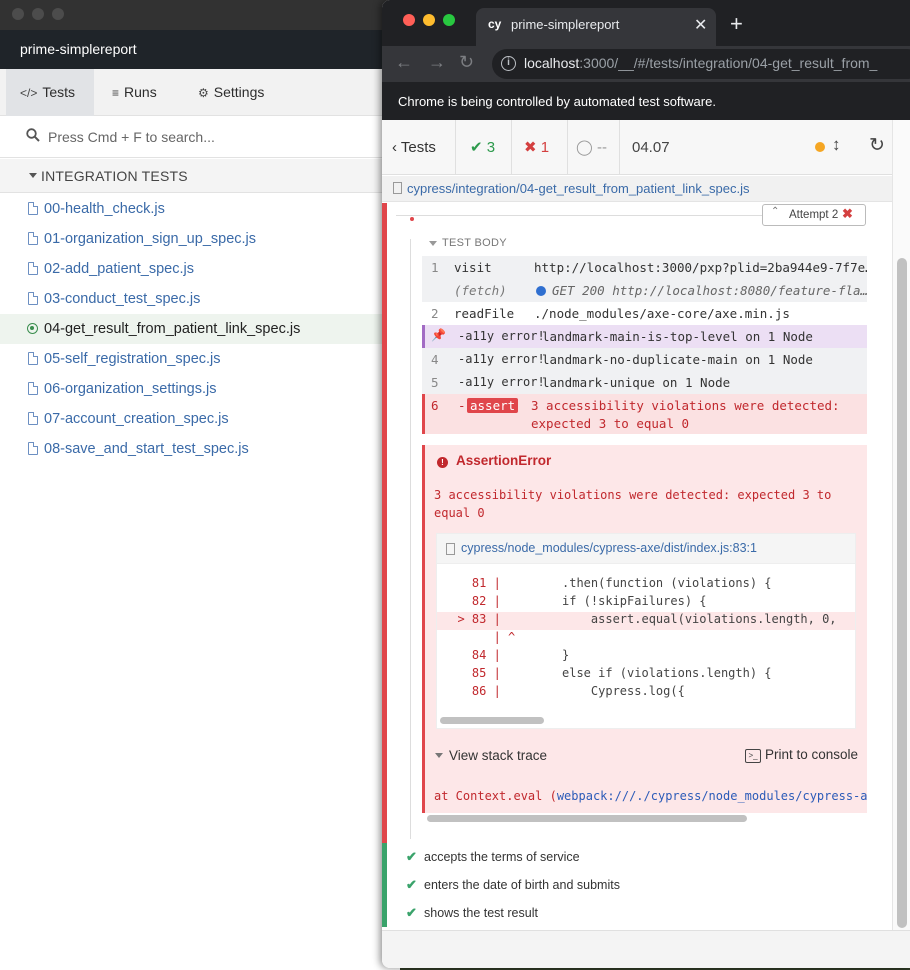 The width and height of the screenshot is (910, 970). I want to click on new-tab-button: +, so click(736, 24).